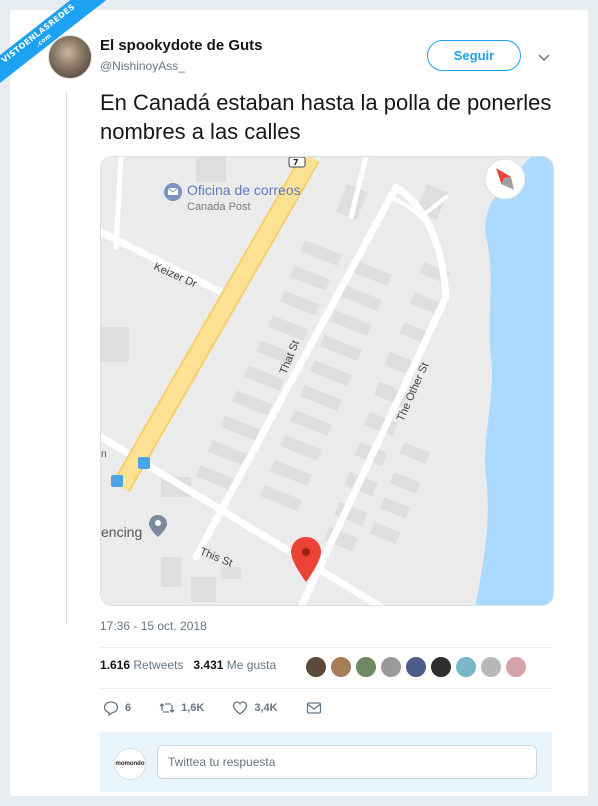  Describe the element at coordinates (226, 708) in the screenshot. I see `tweet-actions: 6 1,6K 3,4K` at that location.